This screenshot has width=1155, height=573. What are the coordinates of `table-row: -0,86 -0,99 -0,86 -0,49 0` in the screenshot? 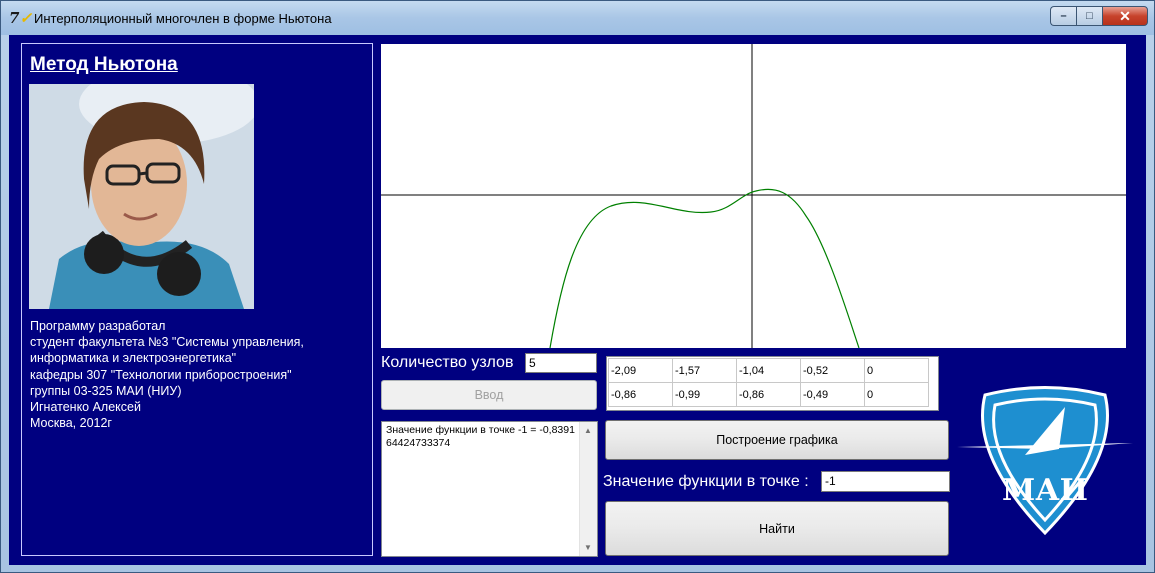 It's located at (768, 394).